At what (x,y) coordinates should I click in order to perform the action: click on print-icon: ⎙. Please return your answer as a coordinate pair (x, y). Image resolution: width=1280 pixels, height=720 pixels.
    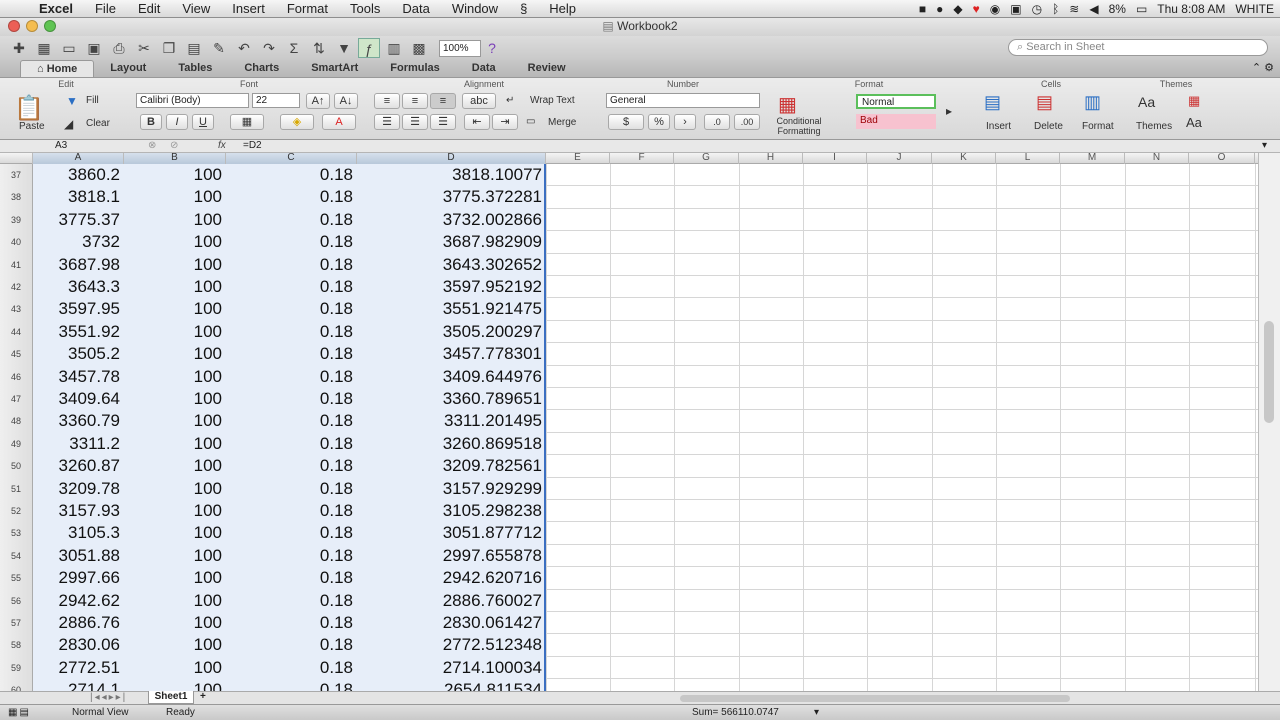
    Looking at the image, I should click on (119, 48).